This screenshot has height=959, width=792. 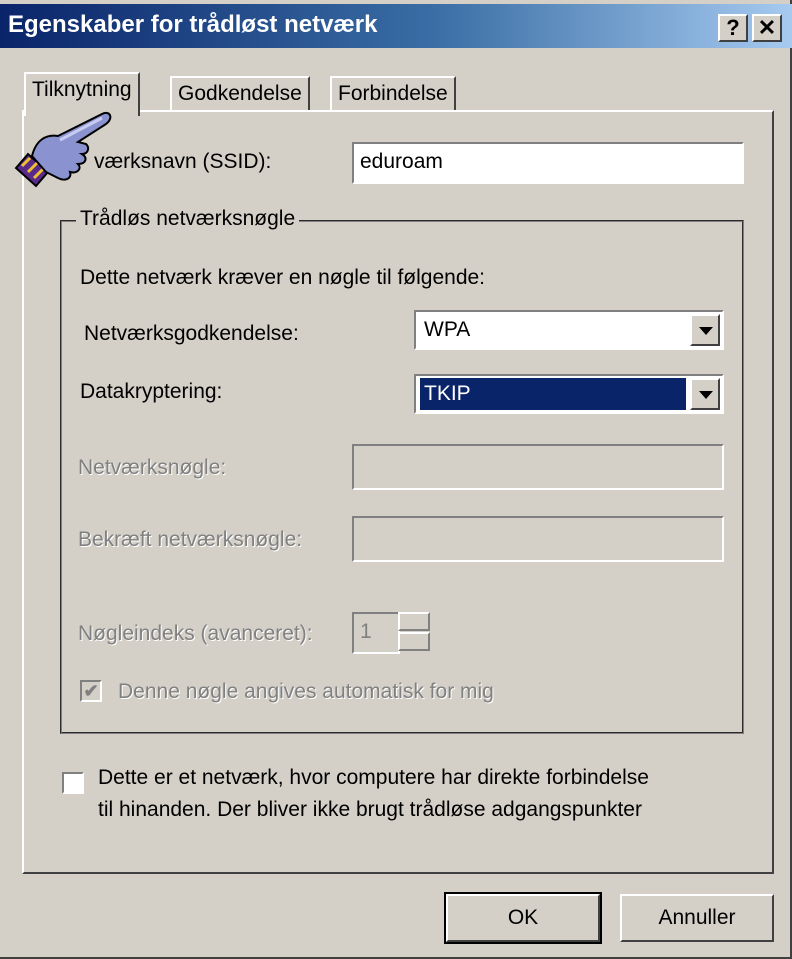 I want to click on checkmark-icon: ✔, so click(x=91, y=691).